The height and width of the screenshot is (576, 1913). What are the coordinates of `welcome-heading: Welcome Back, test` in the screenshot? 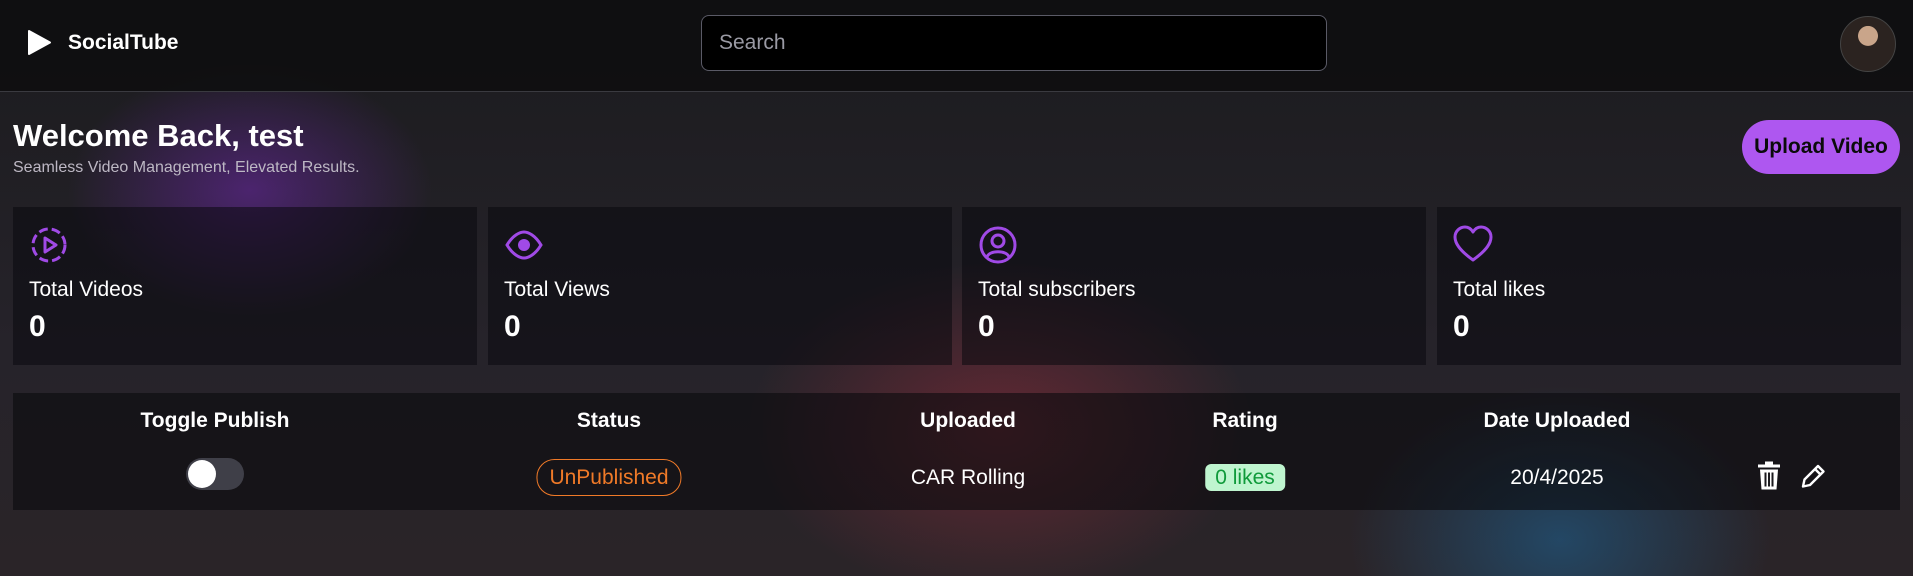 It's located at (158, 135).